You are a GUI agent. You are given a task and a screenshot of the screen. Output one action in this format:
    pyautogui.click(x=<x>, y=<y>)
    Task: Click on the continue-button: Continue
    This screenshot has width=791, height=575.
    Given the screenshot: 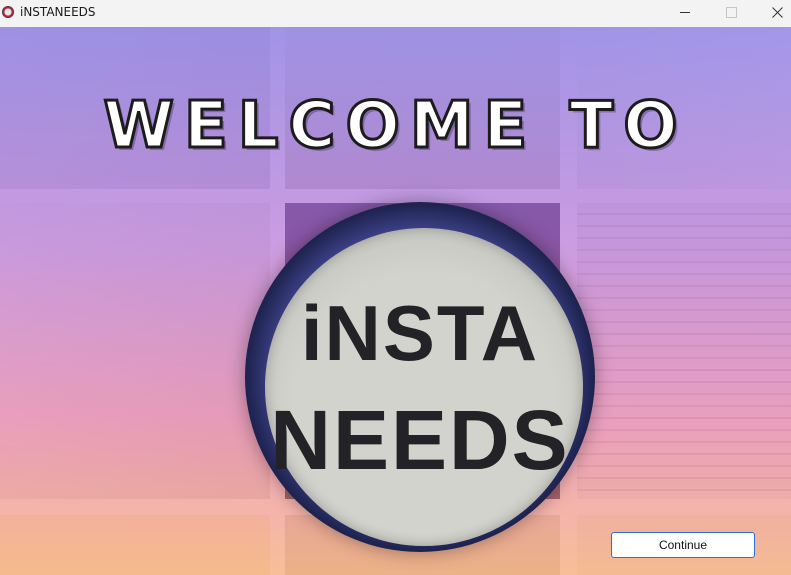 What is the action you would take?
    pyautogui.click(x=683, y=545)
    